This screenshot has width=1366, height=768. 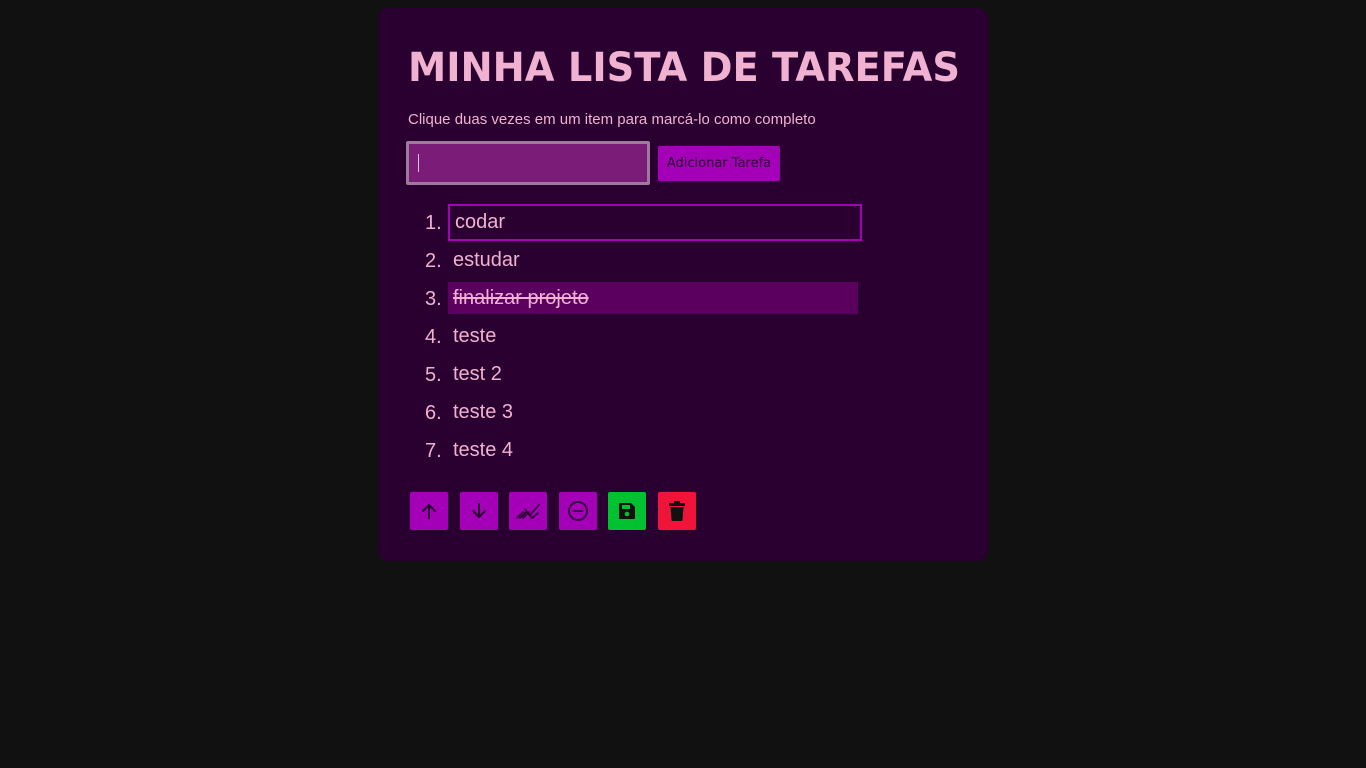 I want to click on task-number: 6., so click(x=433, y=413).